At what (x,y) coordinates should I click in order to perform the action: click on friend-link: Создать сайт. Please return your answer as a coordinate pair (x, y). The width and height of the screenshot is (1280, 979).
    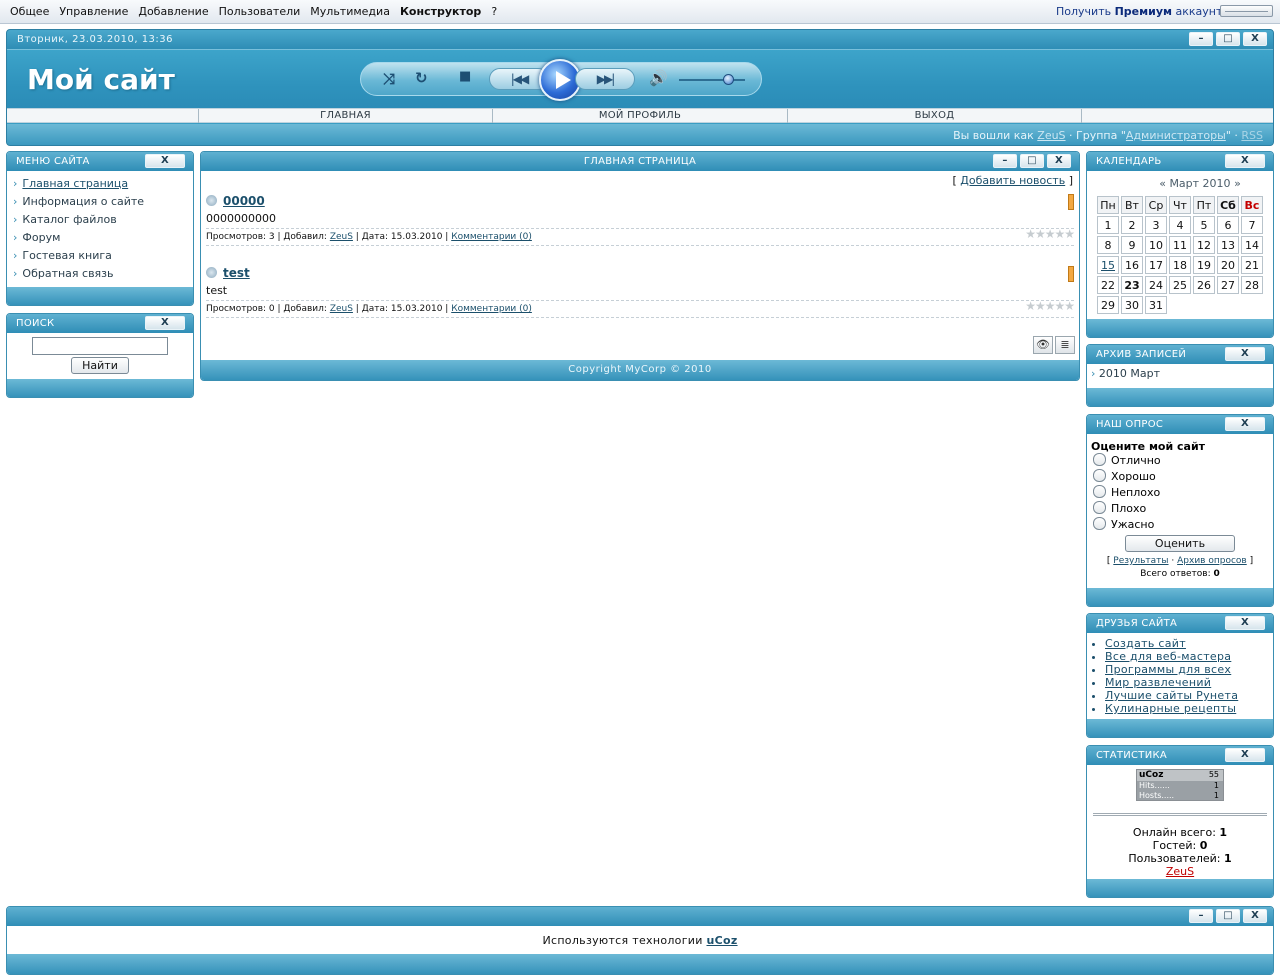
    Looking at the image, I should click on (1189, 643).